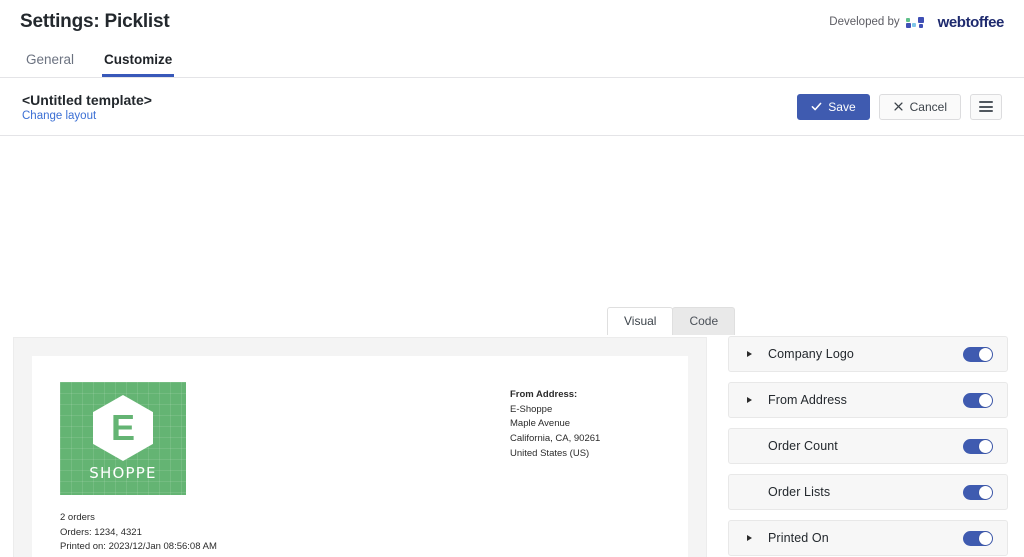  Describe the element at coordinates (50, 65) in the screenshot. I see `tab-general: General` at that location.